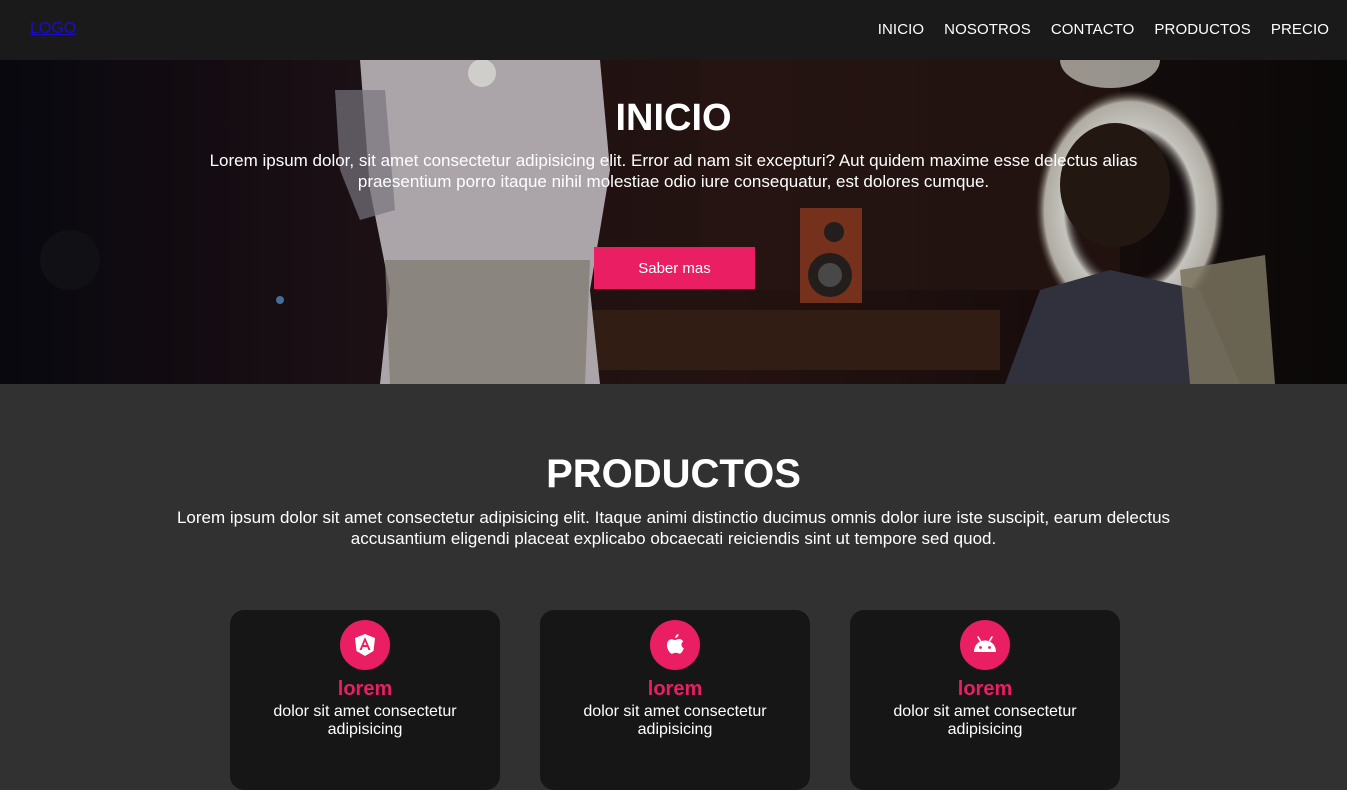 This screenshot has height=790, width=1347. I want to click on nav-link-inicio: INICIO, so click(901, 29).